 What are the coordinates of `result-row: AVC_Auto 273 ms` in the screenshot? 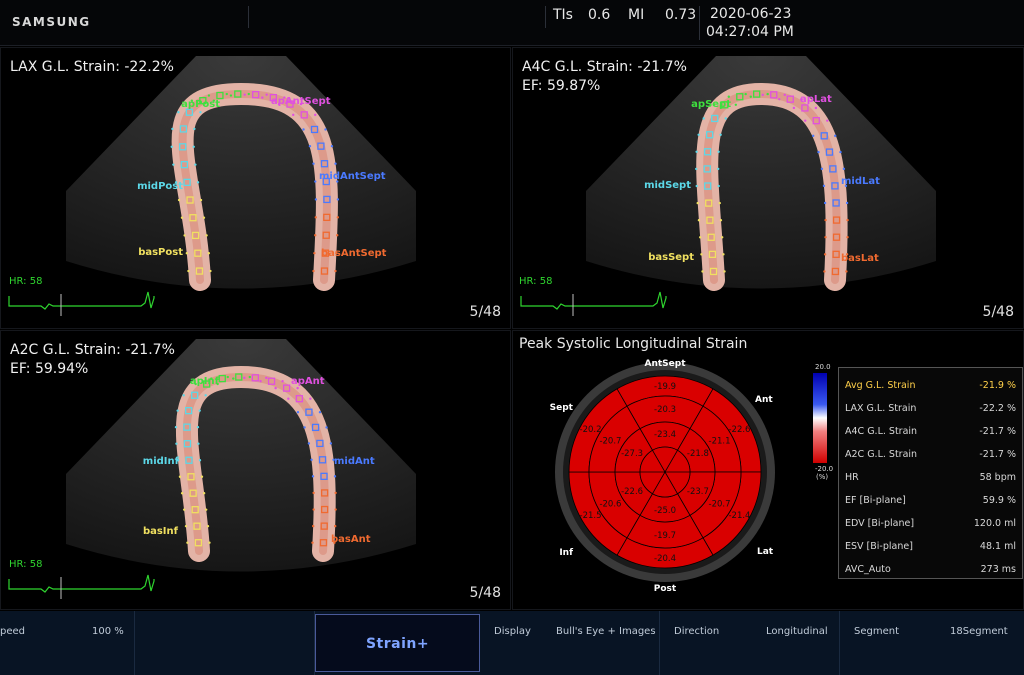 It's located at (930, 569).